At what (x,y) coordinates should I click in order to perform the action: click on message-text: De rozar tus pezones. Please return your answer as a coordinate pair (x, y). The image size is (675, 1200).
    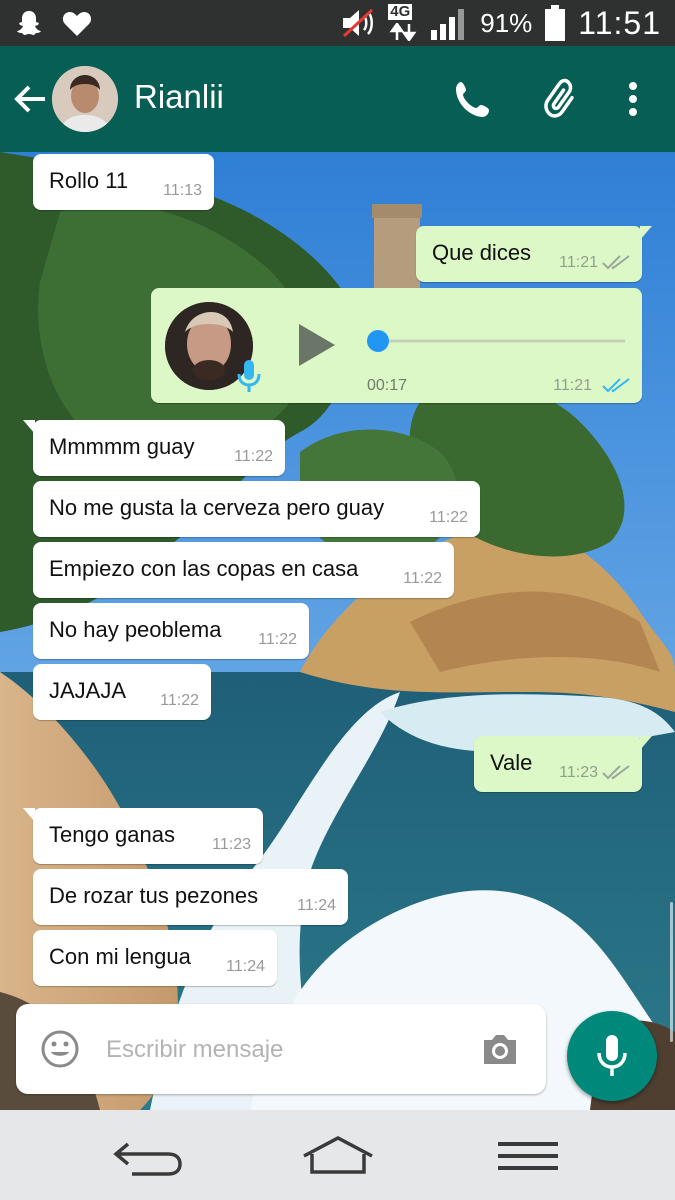
    Looking at the image, I should click on (154, 895).